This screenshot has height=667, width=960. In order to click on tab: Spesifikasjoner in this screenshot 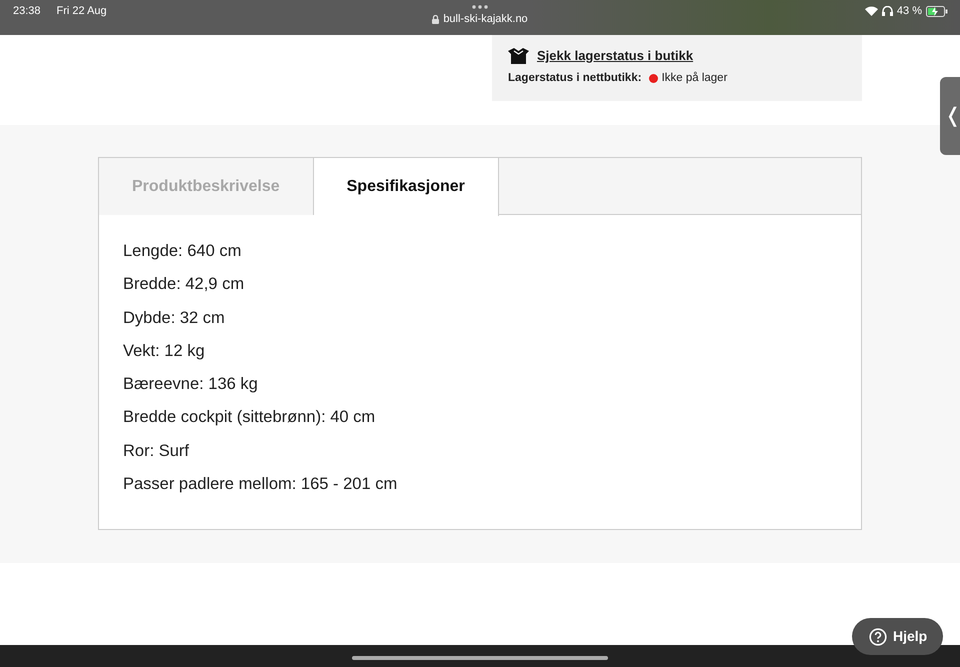, I will do `click(406, 187)`.